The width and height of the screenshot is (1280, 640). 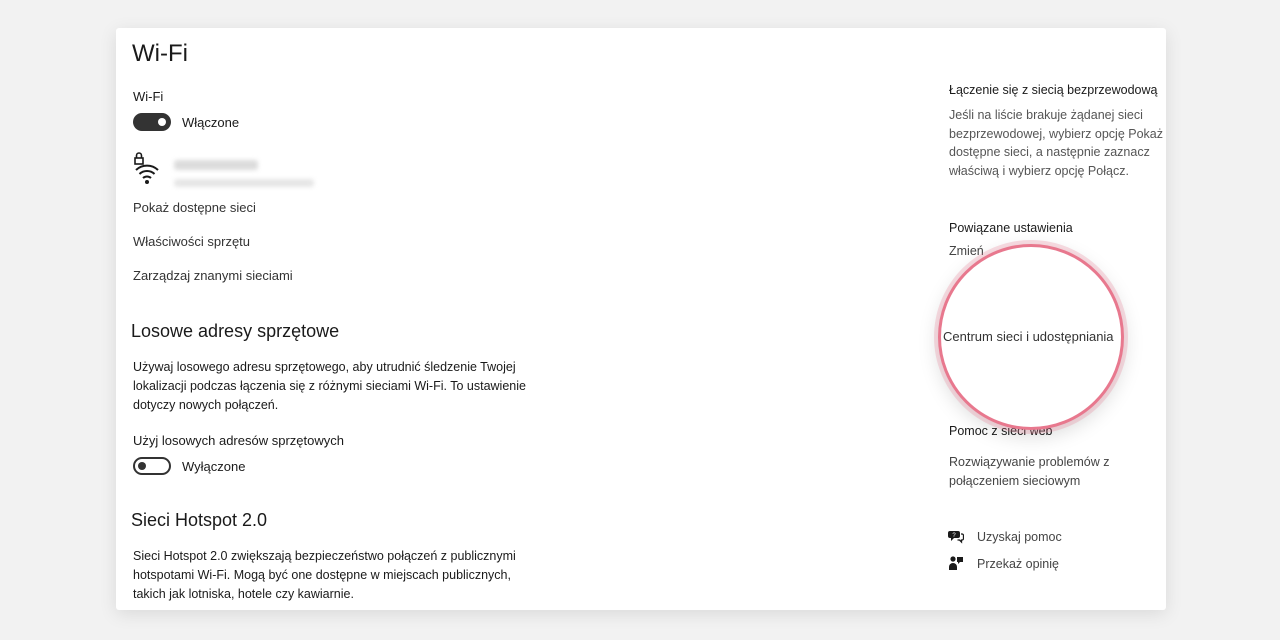 I want to click on connect-line: właściwą i wybierz opcję Połącz., so click(x=1039, y=170).